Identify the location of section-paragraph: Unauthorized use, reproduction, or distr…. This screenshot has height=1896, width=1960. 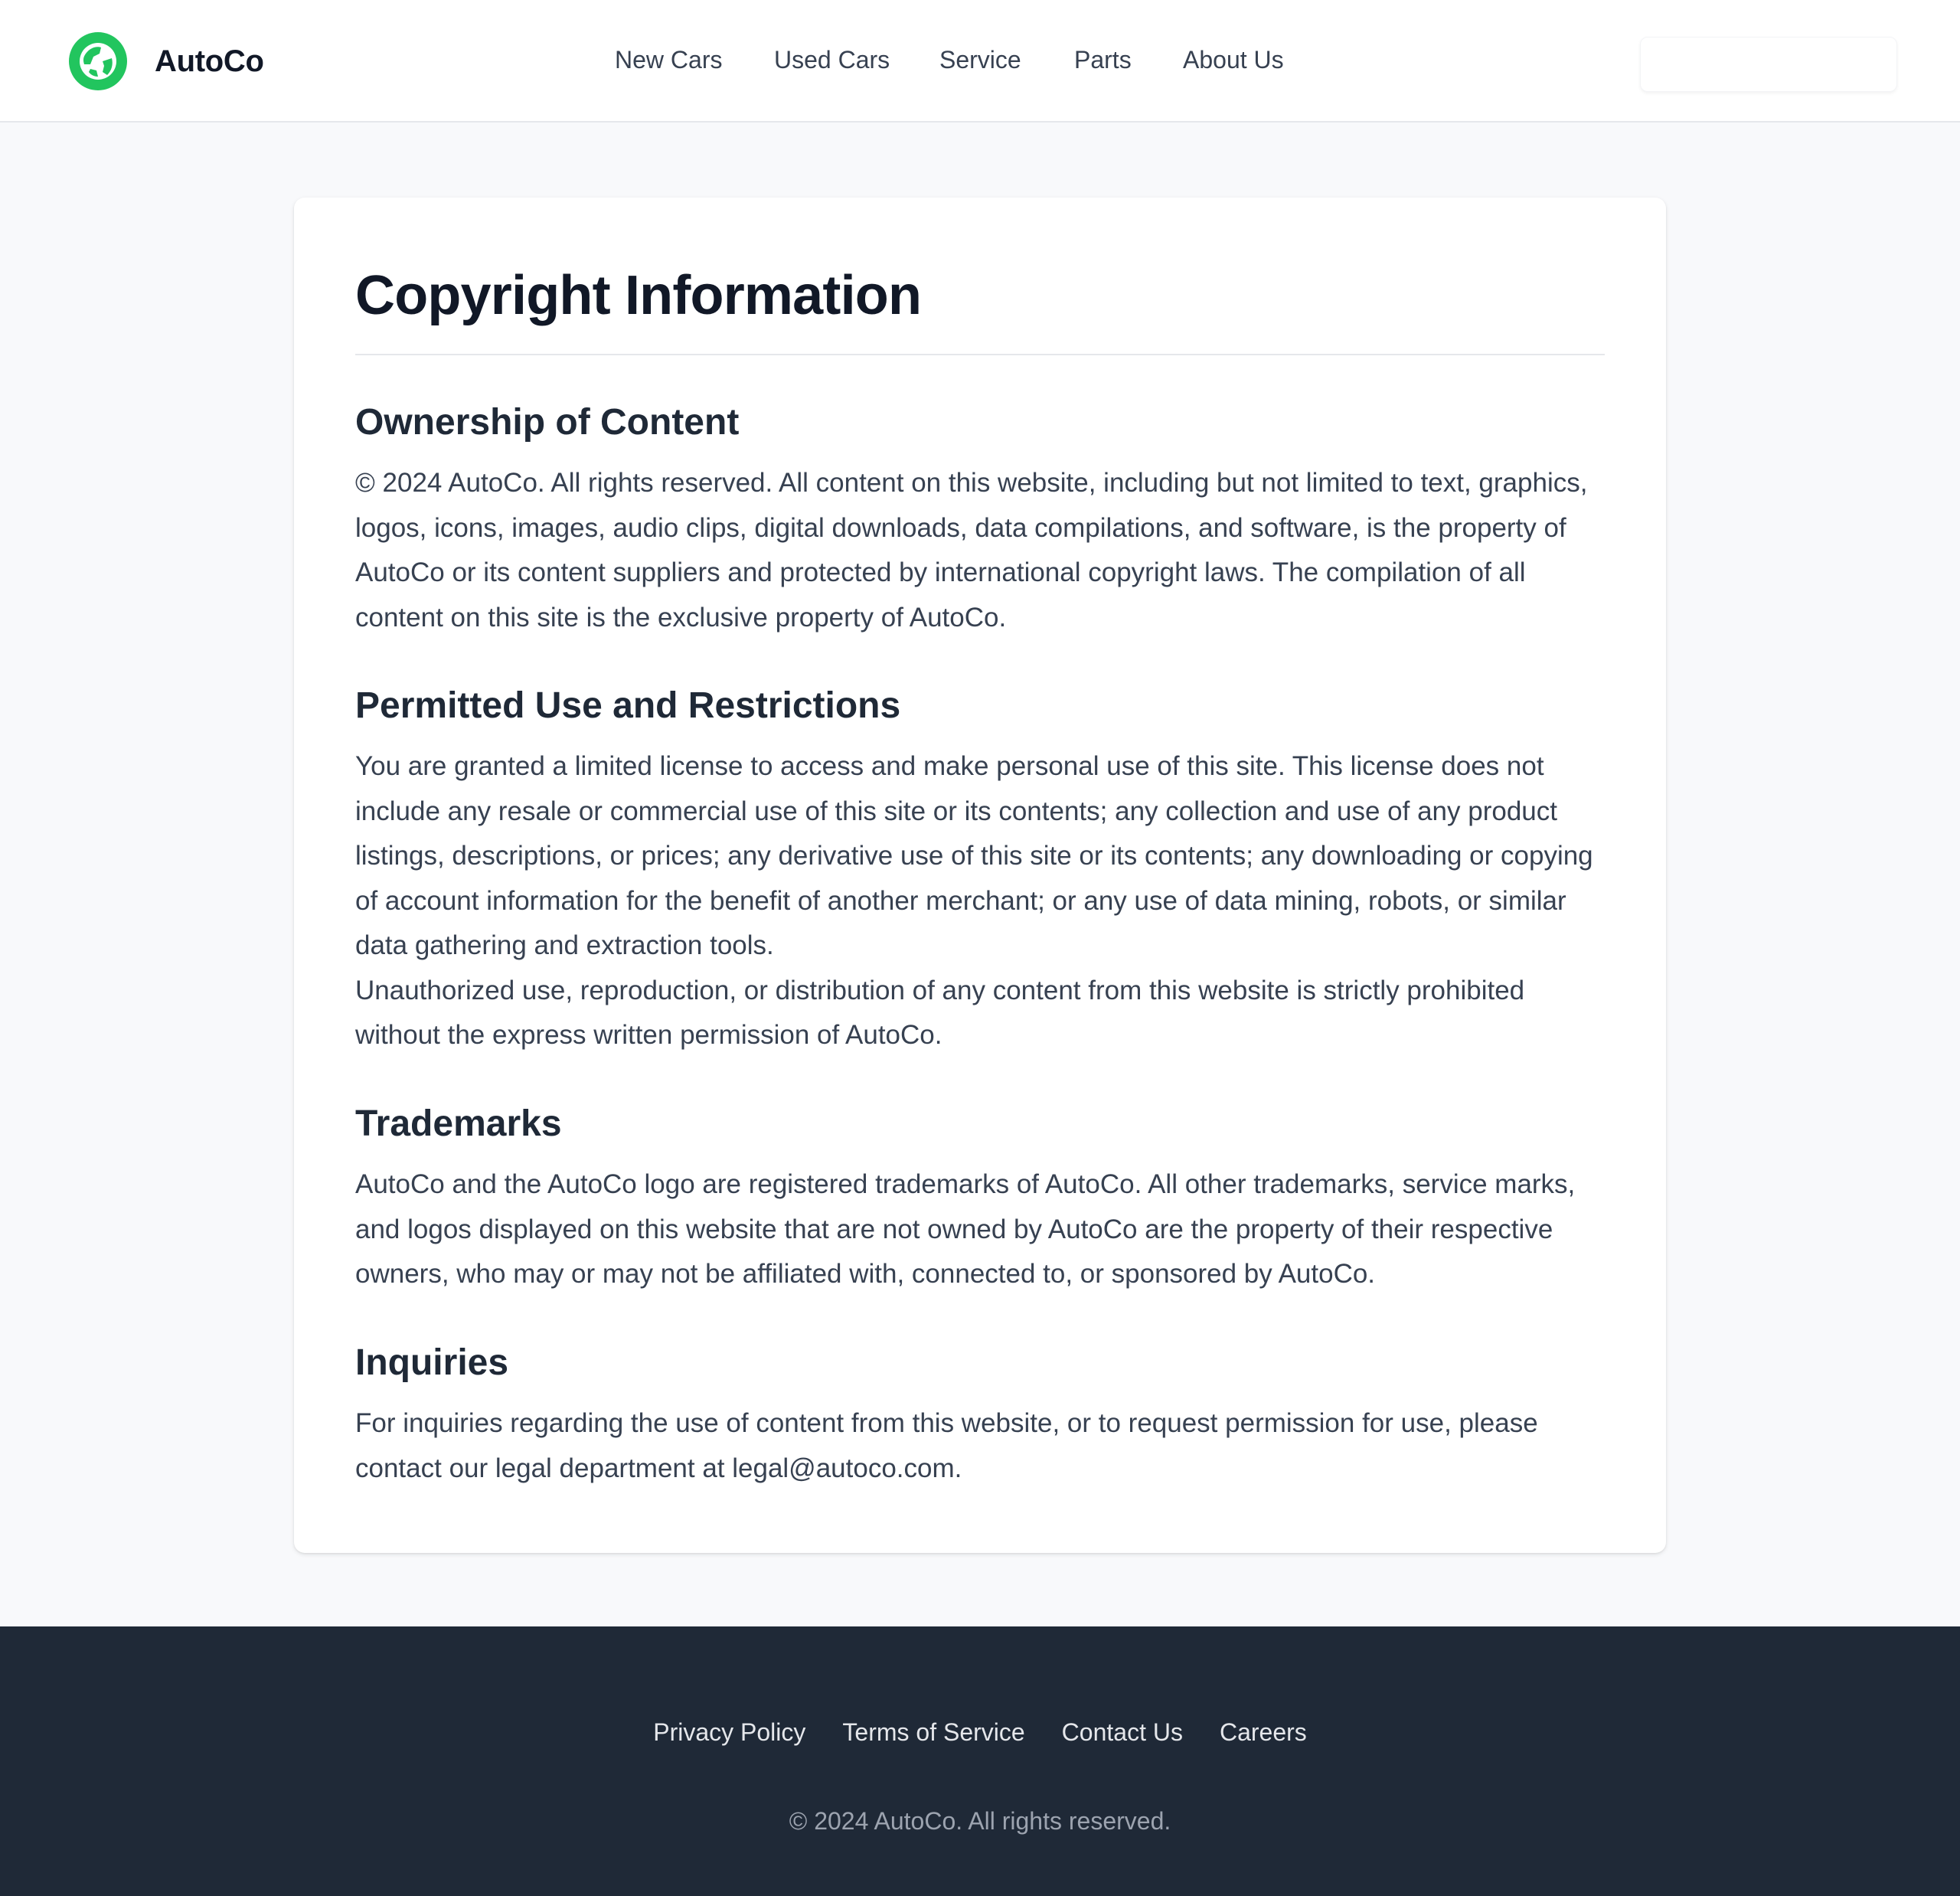
(940, 1013).